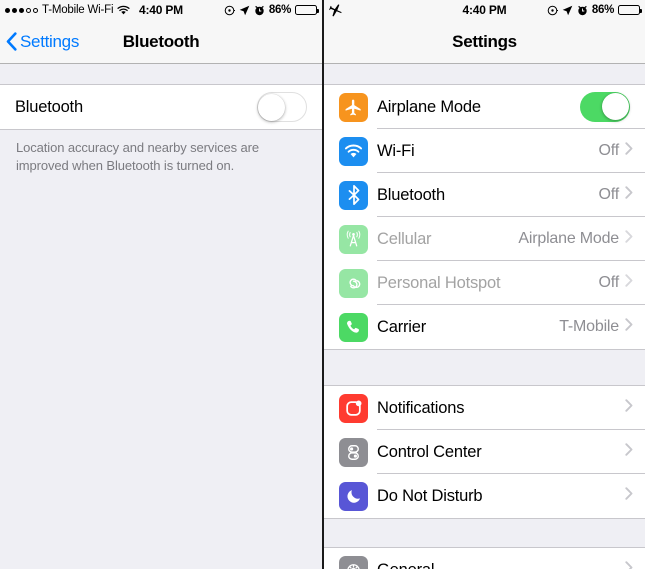 The width and height of the screenshot is (645, 569). I want to click on row-value: T-Mobile, so click(589, 326).